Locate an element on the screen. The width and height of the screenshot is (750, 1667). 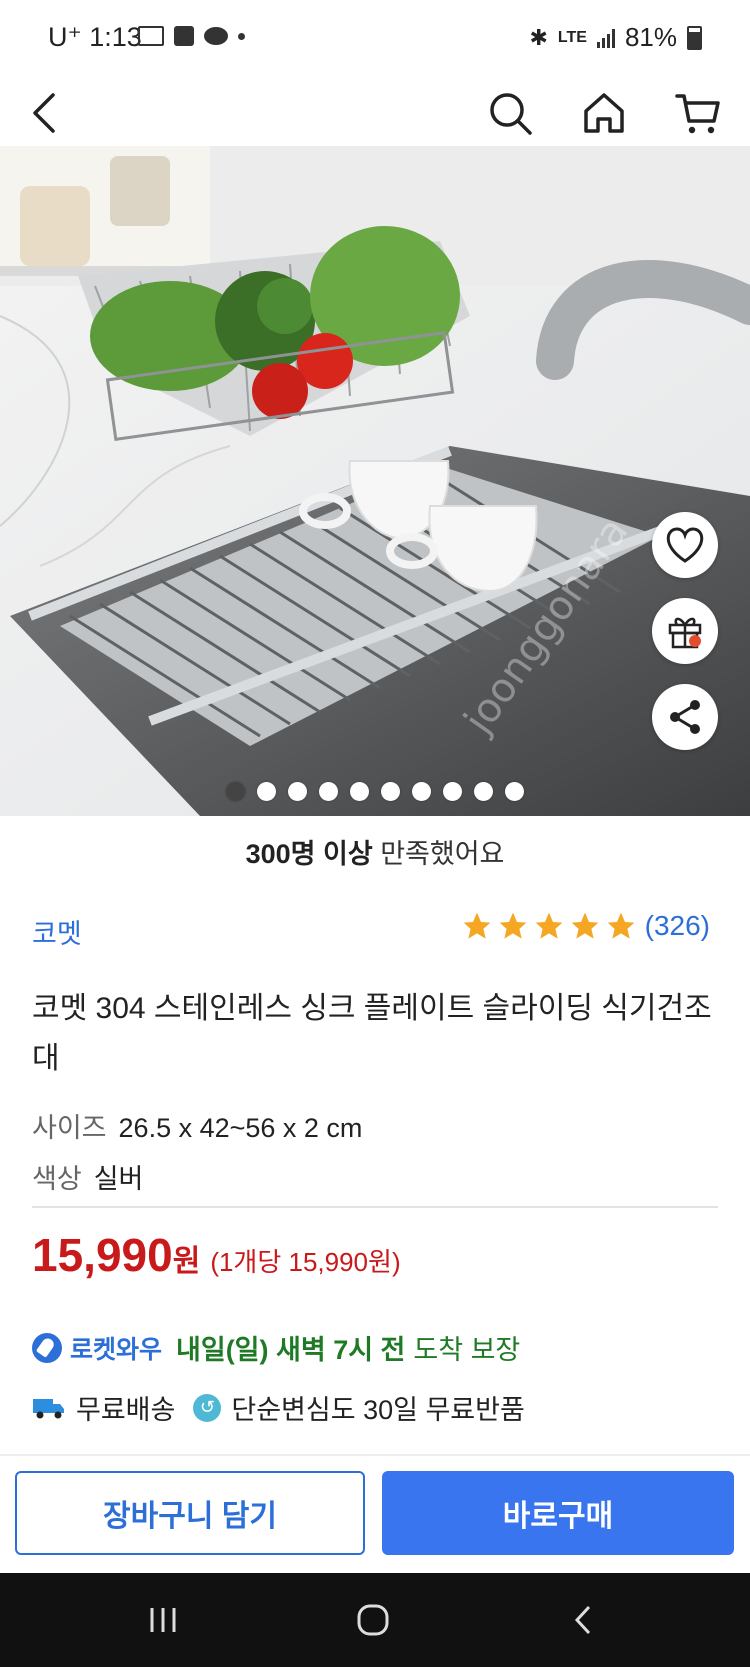
battery-text: 81% is located at coordinates (650, 37).